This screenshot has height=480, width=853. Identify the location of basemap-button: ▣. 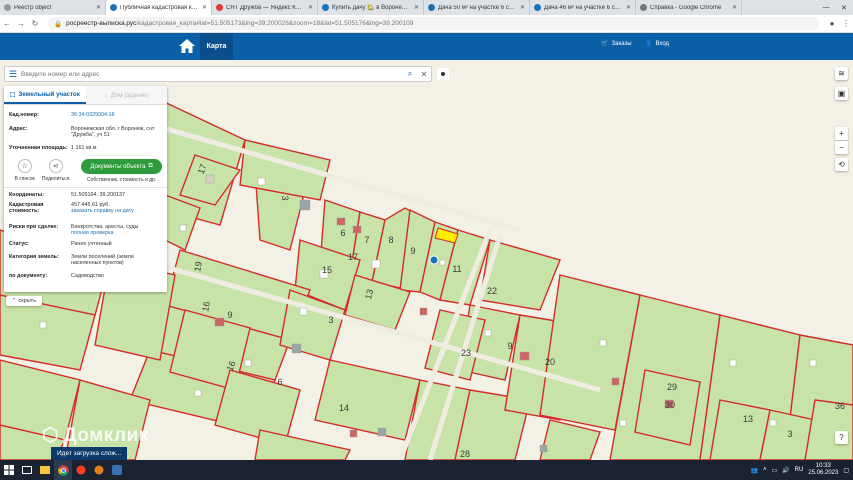
(841, 93).